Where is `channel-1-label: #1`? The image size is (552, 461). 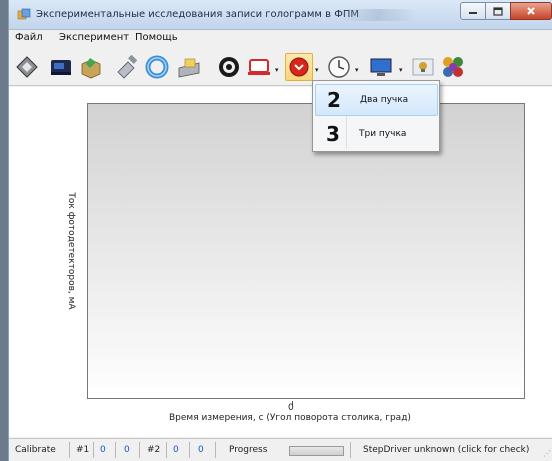 channel-1-label: #1 is located at coordinates (83, 450).